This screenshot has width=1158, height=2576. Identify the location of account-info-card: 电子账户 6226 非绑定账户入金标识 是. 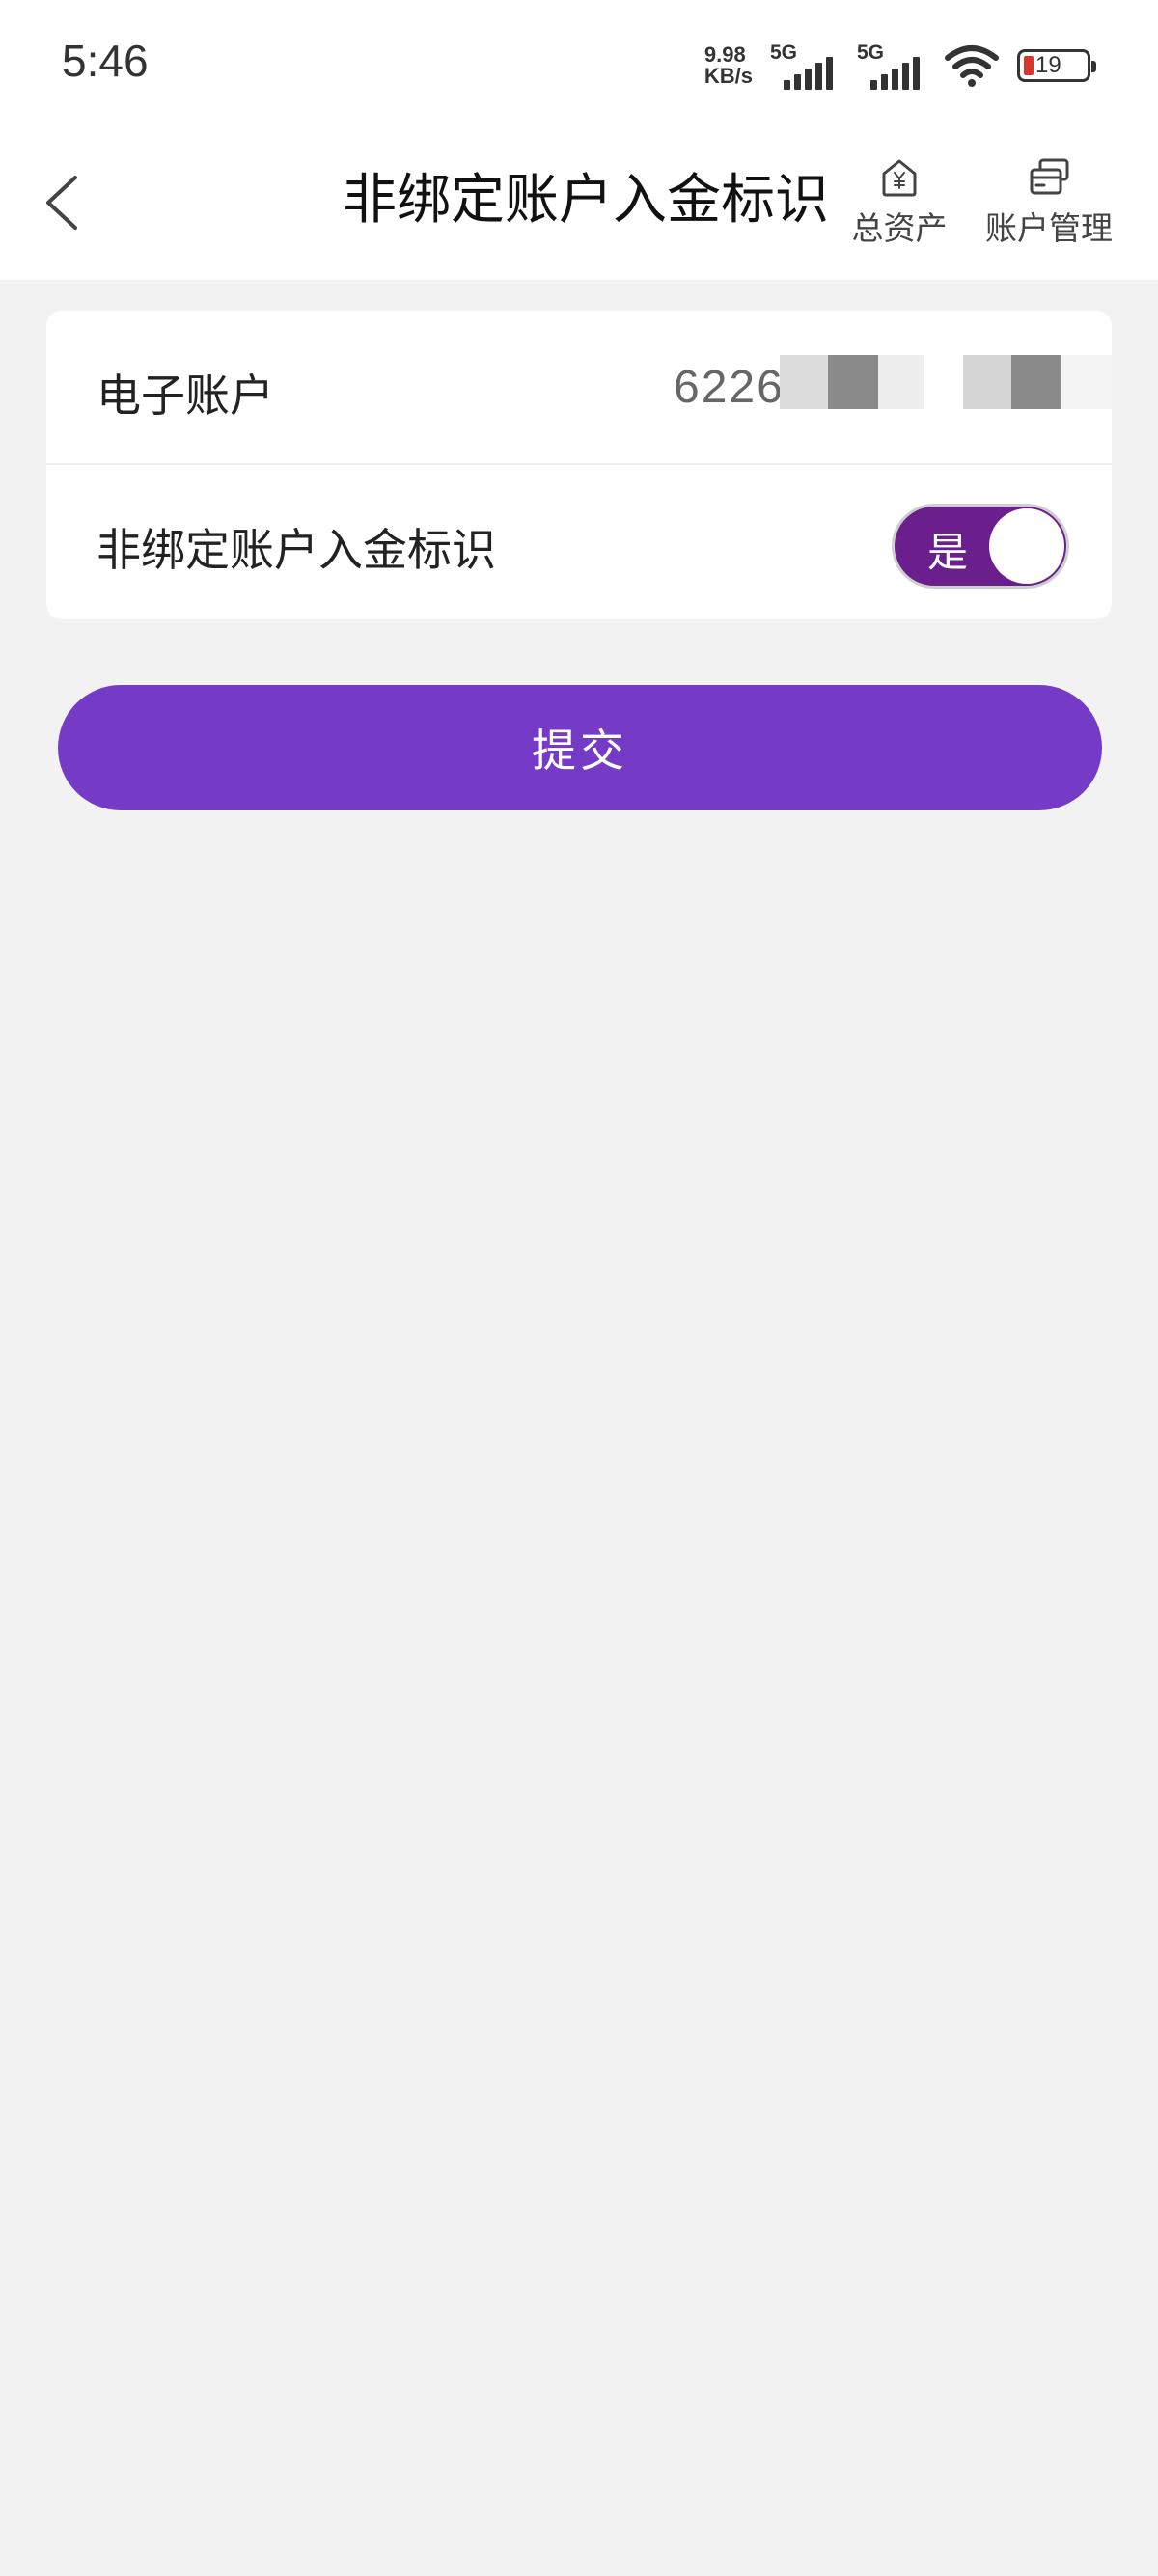
(579, 465).